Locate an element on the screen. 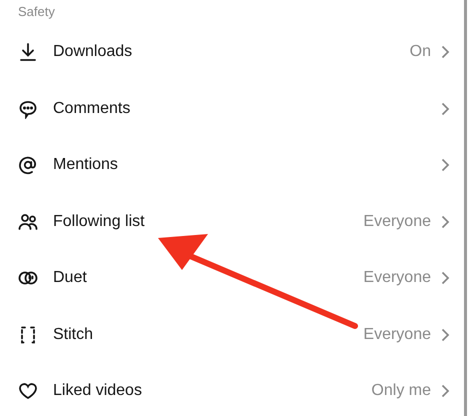  row-label: Mentions is located at coordinates (86, 165).